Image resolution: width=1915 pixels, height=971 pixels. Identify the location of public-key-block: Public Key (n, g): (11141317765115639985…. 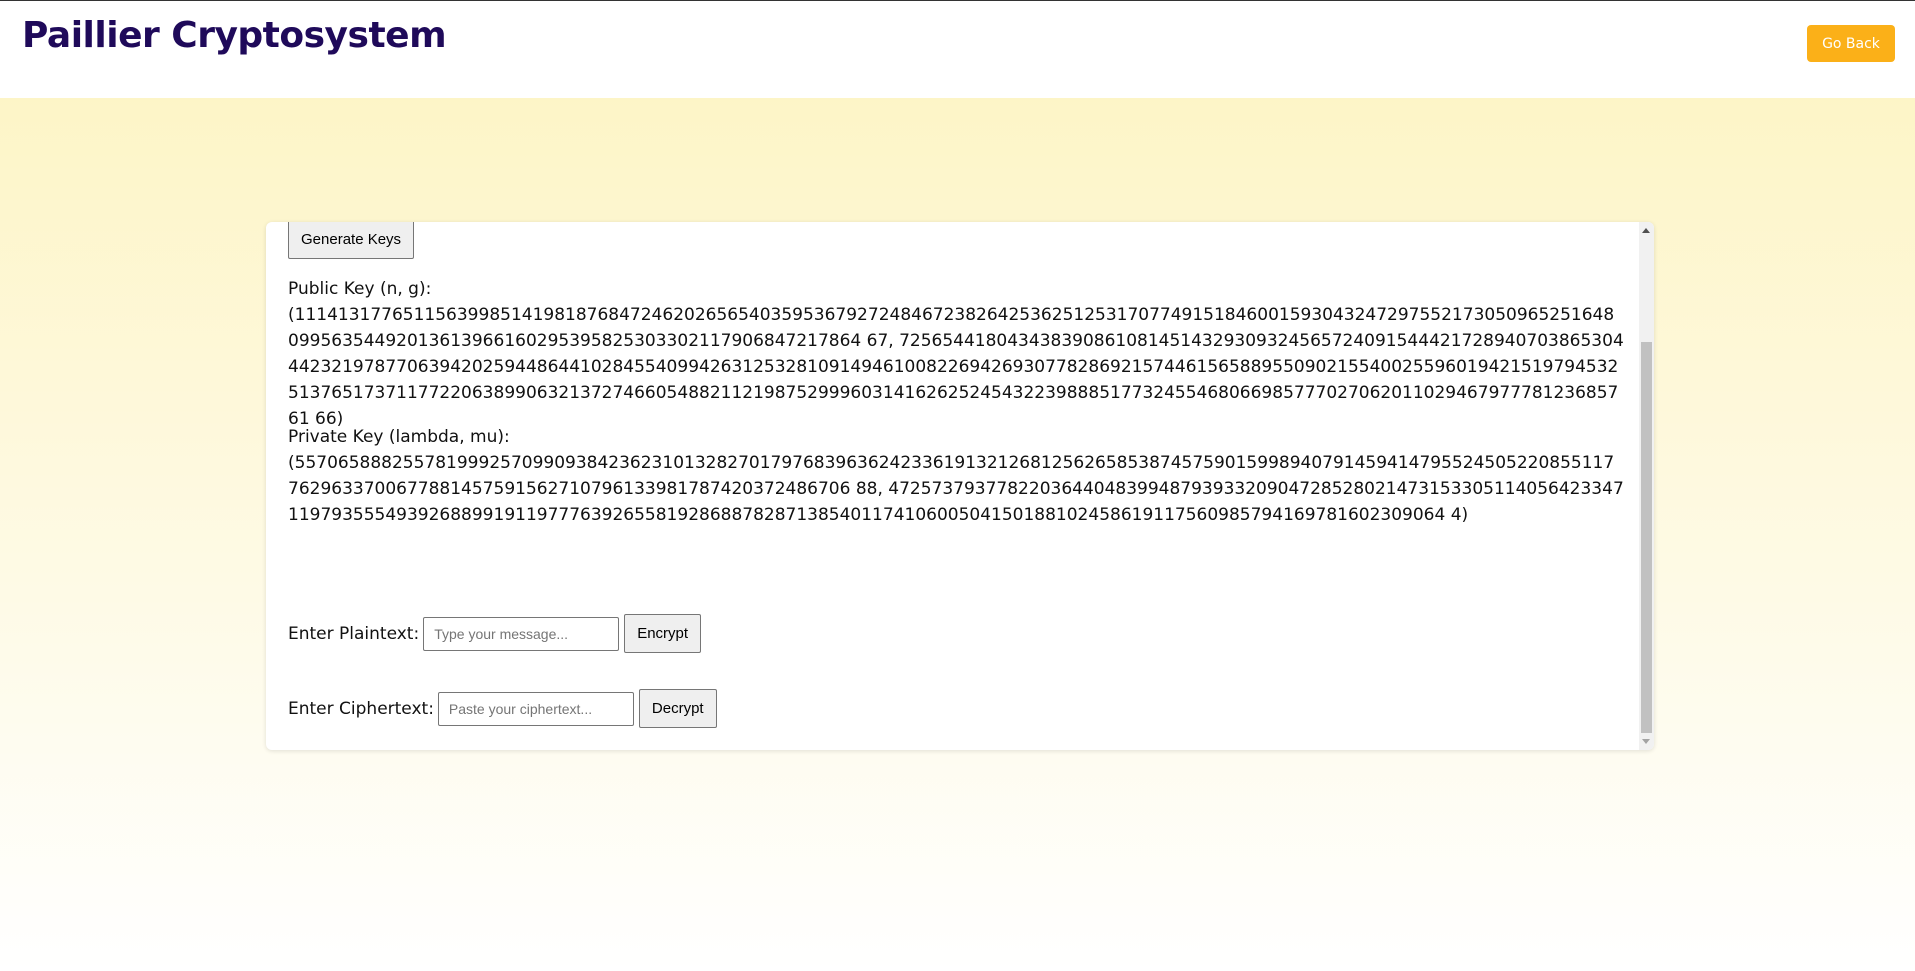
(956, 354).